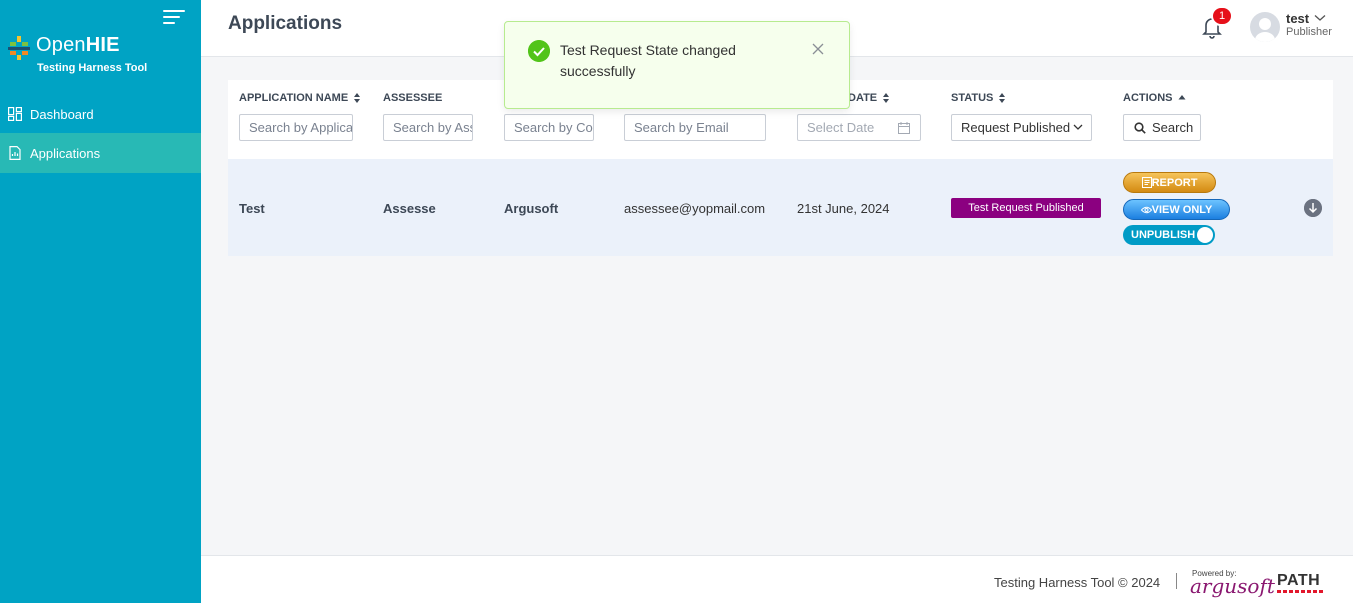  What do you see at coordinates (1301, 591) in the screenshot?
I see `path-logo-mark` at bounding box center [1301, 591].